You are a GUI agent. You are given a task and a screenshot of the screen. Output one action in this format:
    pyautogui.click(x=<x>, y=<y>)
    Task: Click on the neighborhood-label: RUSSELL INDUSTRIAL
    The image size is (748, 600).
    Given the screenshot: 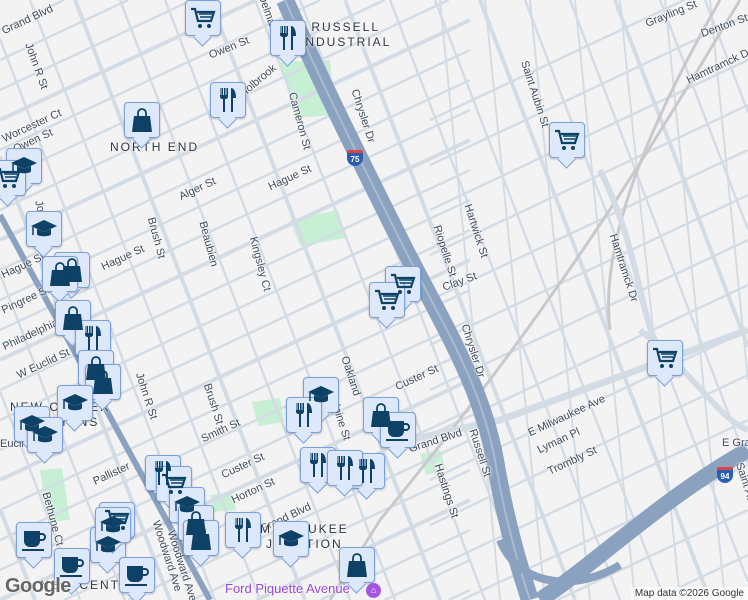 What is the action you would take?
    pyautogui.click(x=345, y=35)
    